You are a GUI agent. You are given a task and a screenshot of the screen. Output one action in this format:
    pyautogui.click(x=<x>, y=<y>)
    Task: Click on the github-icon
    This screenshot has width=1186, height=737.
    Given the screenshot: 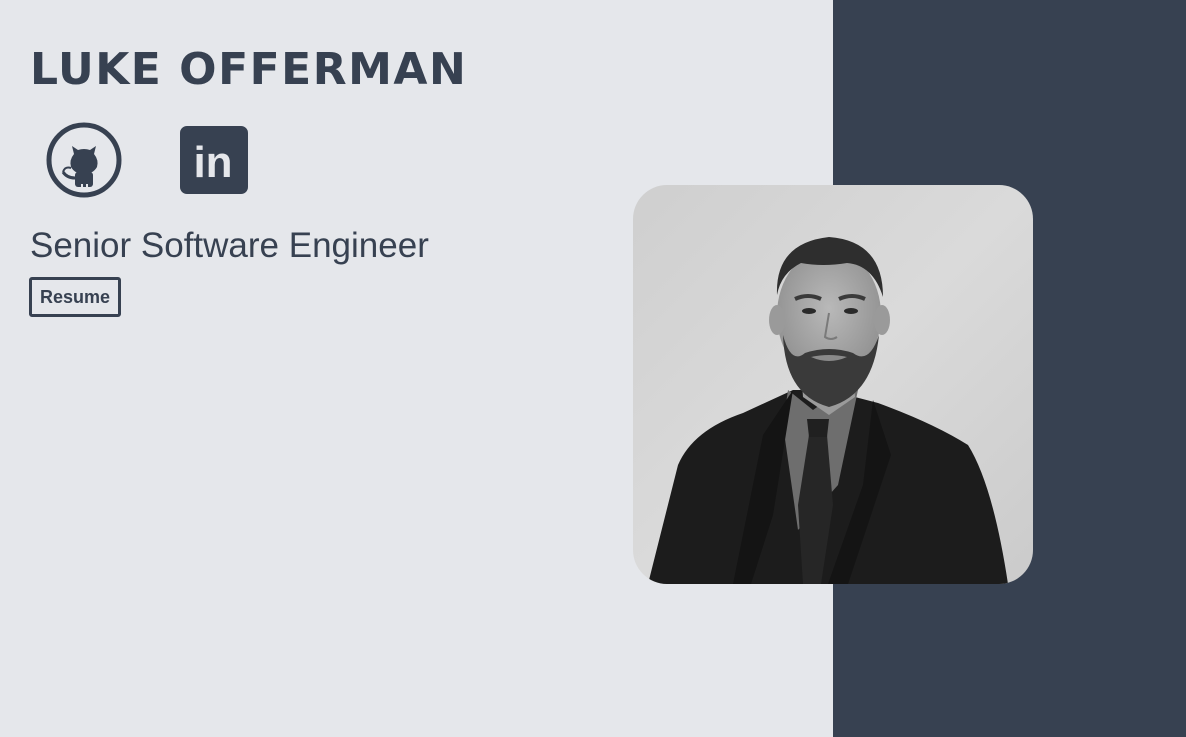 What is the action you would take?
    pyautogui.click(x=84, y=160)
    